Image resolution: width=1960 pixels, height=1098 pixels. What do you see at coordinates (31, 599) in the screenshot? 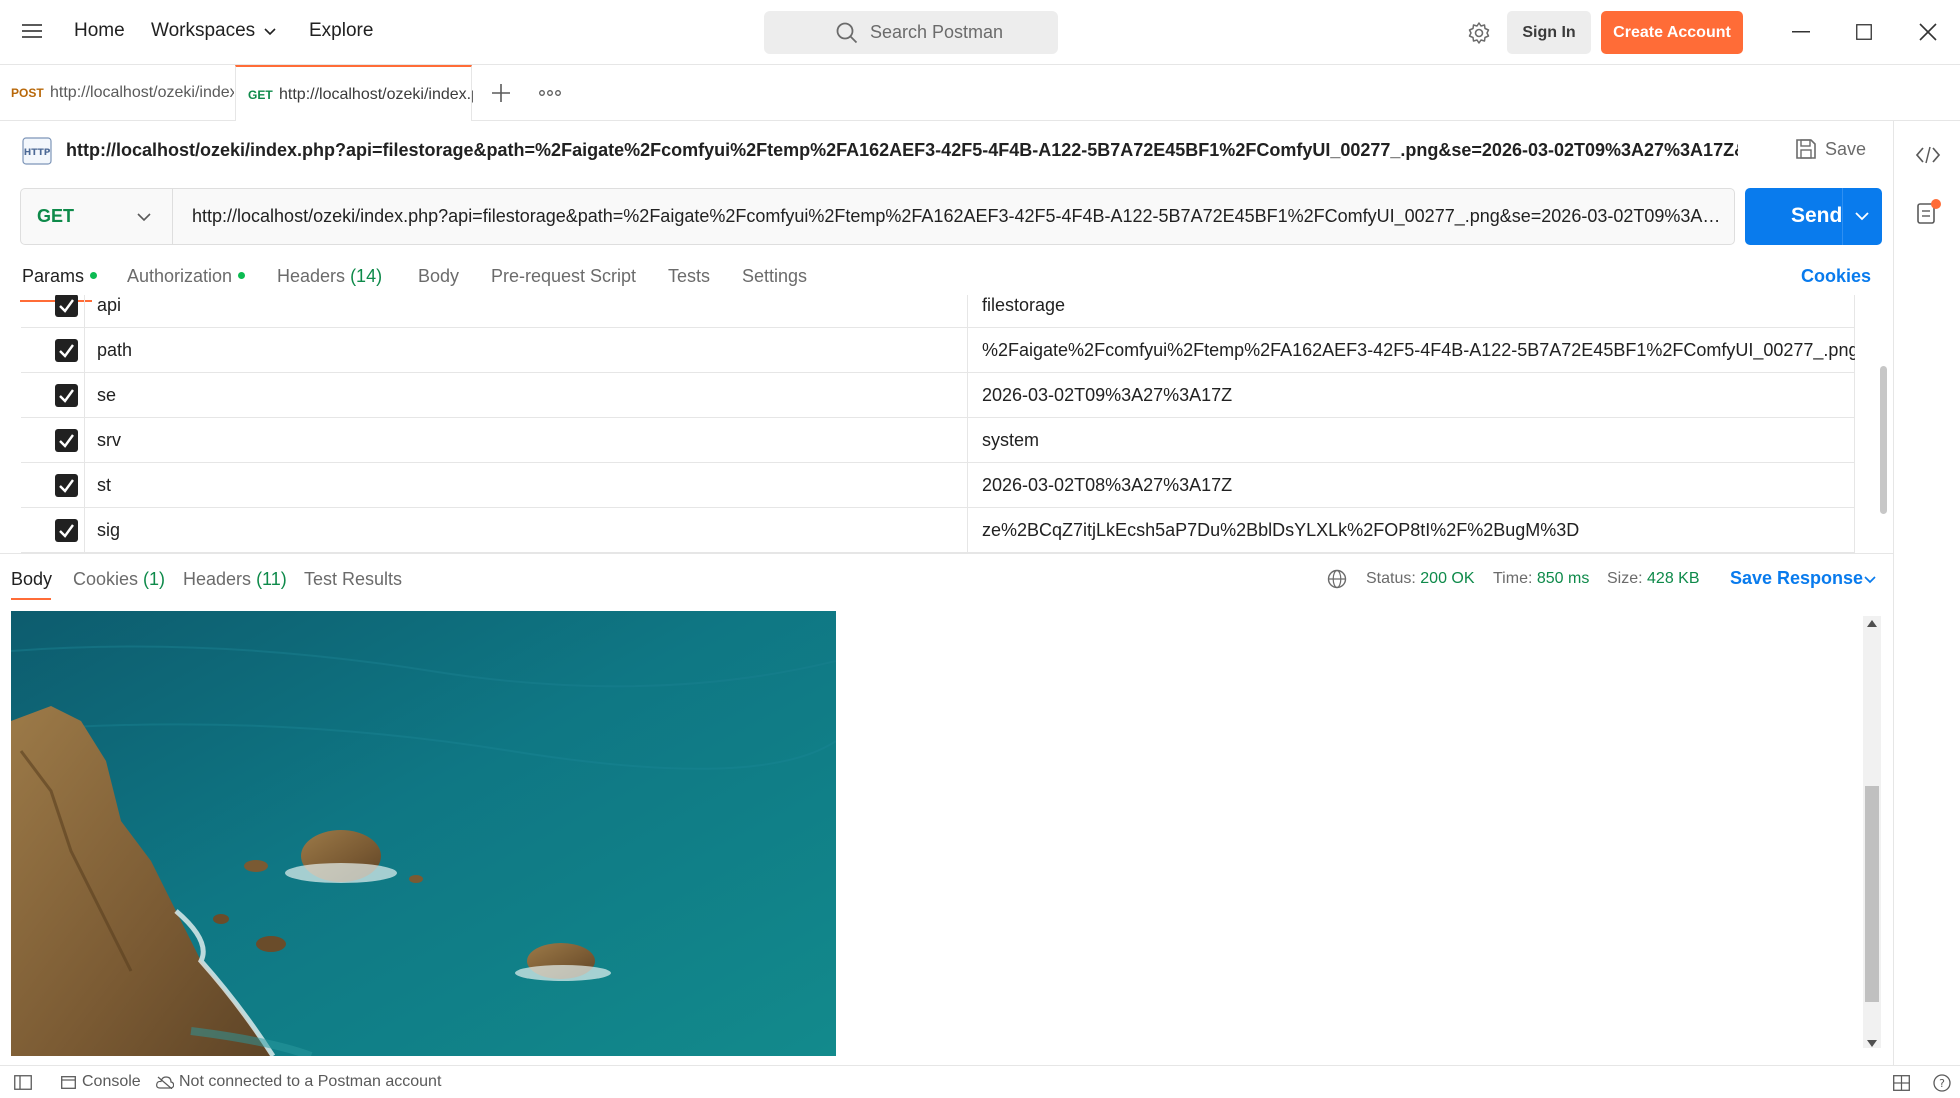
I see `active-tab-indicator` at bounding box center [31, 599].